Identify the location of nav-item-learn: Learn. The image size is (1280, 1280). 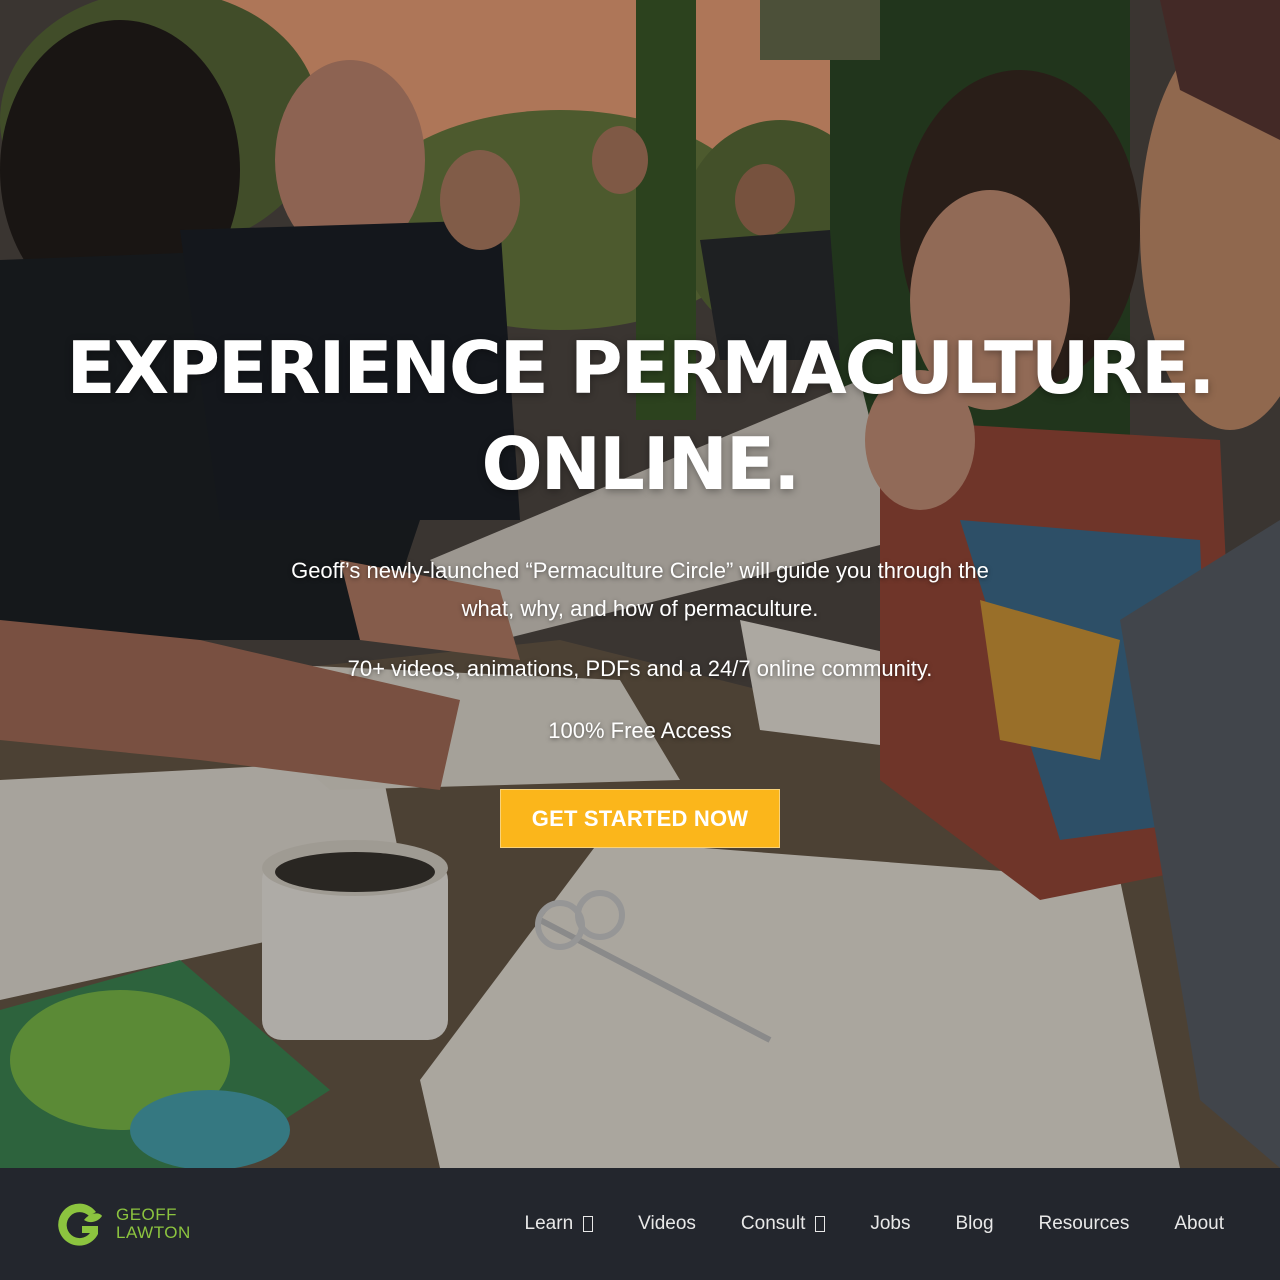
(559, 1224).